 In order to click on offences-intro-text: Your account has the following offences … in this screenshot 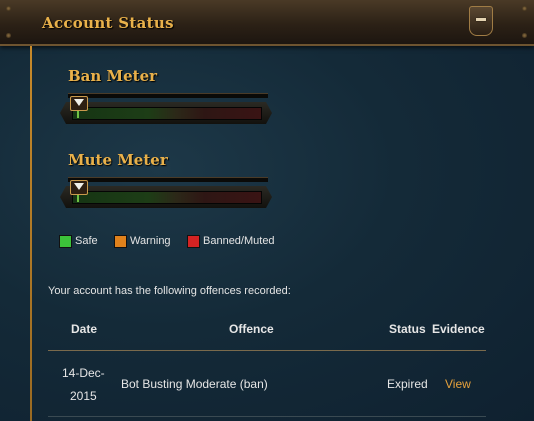, I will do `click(169, 291)`.